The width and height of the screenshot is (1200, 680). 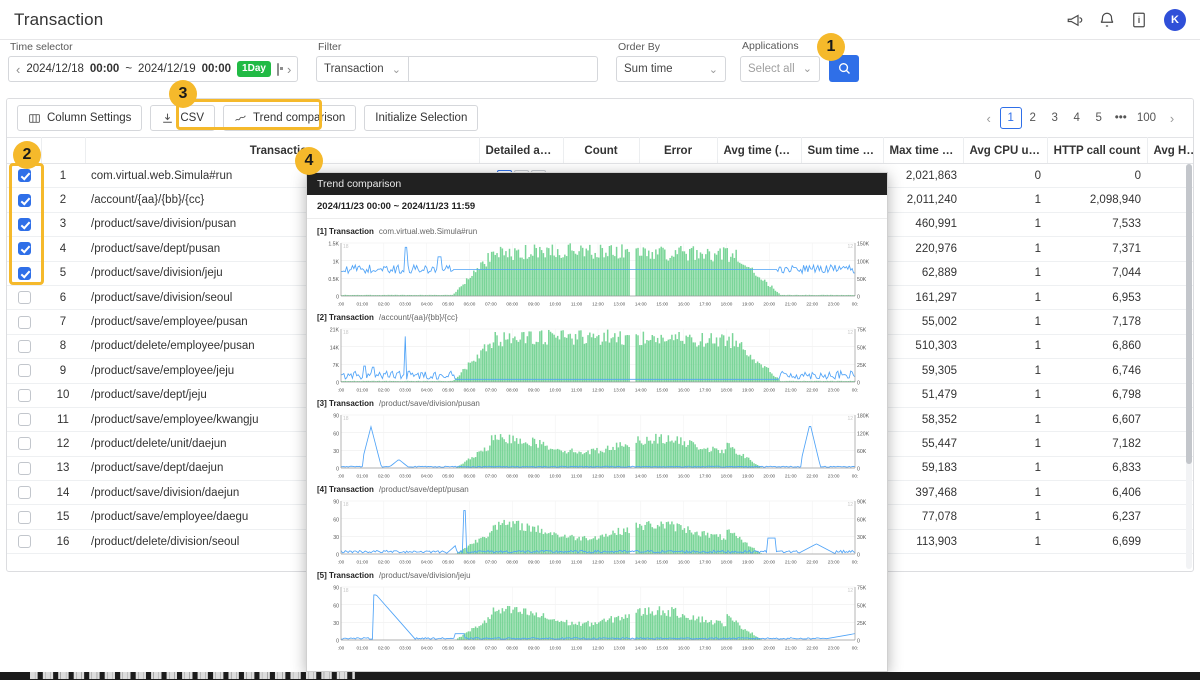 What do you see at coordinates (1097, 298) in the screenshot?
I see `row-http-call-count: 6,953` at bounding box center [1097, 298].